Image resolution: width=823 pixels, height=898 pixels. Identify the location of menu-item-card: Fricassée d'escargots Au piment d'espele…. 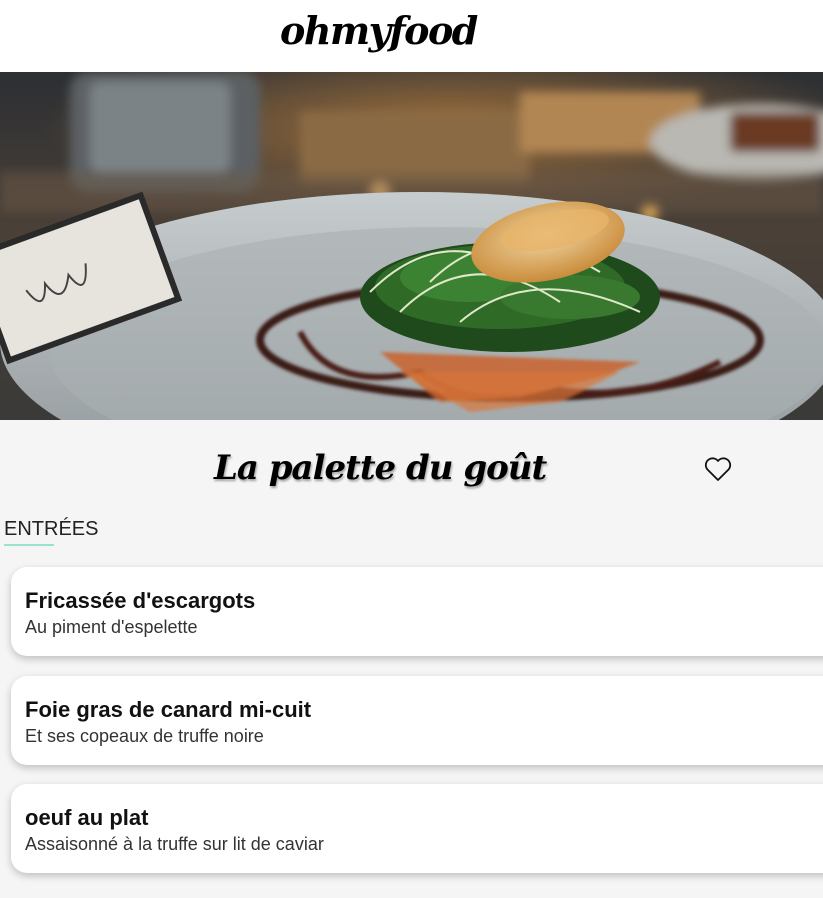
(417, 611).